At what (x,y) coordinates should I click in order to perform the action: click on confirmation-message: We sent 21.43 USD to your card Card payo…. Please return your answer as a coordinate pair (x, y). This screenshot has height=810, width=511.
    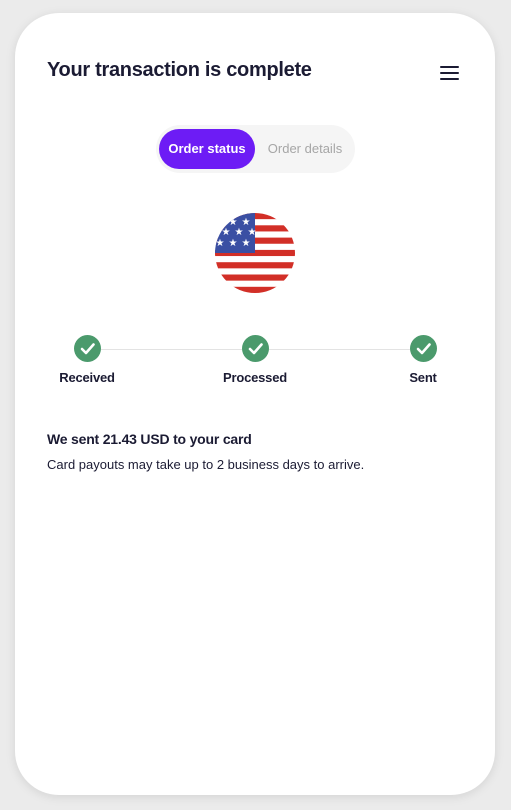
    Looking at the image, I should click on (255, 451).